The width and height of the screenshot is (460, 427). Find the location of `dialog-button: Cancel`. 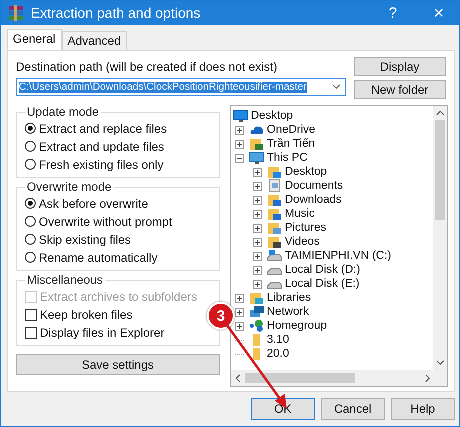

dialog-button: Cancel is located at coordinates (353, 409).